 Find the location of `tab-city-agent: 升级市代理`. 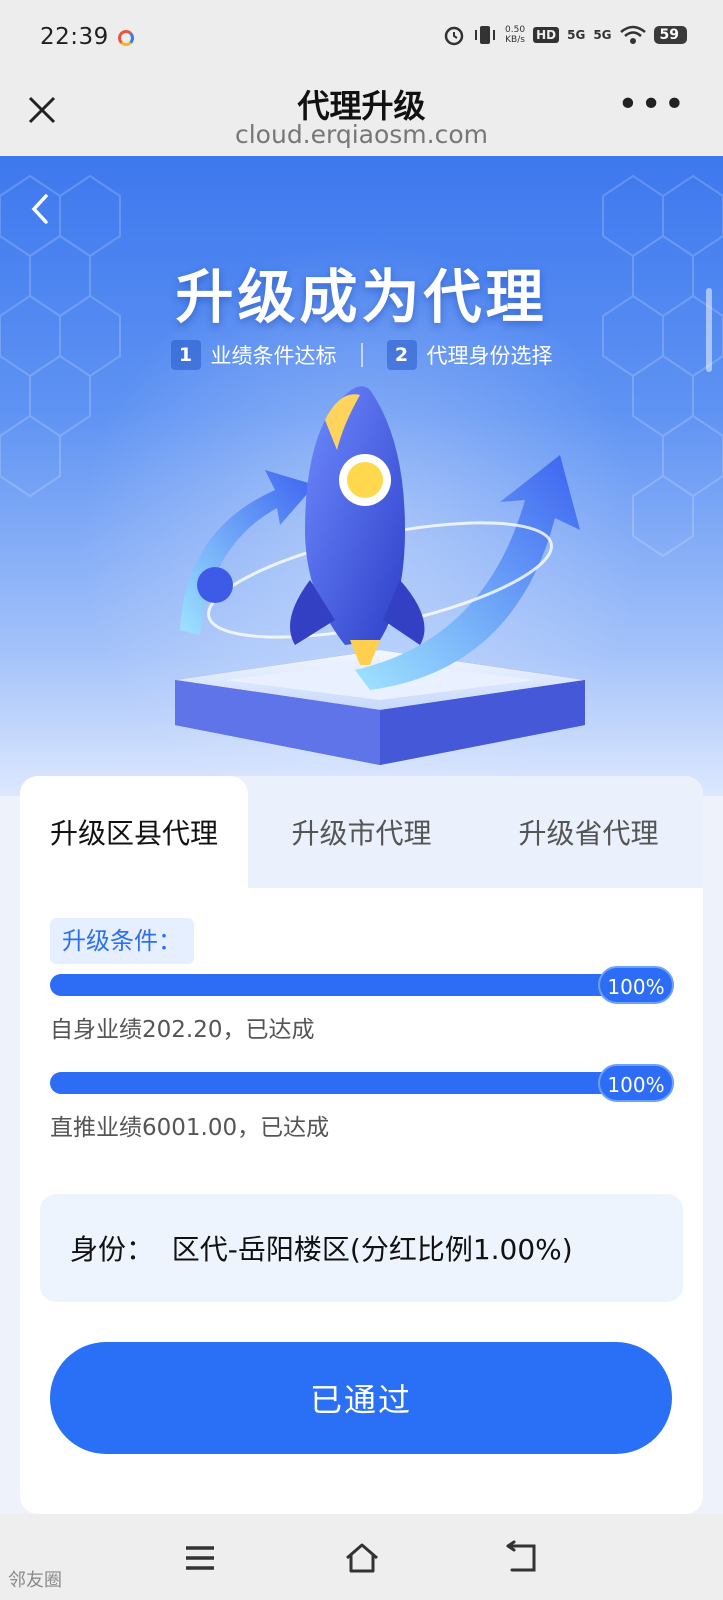

tab-city-agent: 升级市代理 is located at coordinates (361, 832).